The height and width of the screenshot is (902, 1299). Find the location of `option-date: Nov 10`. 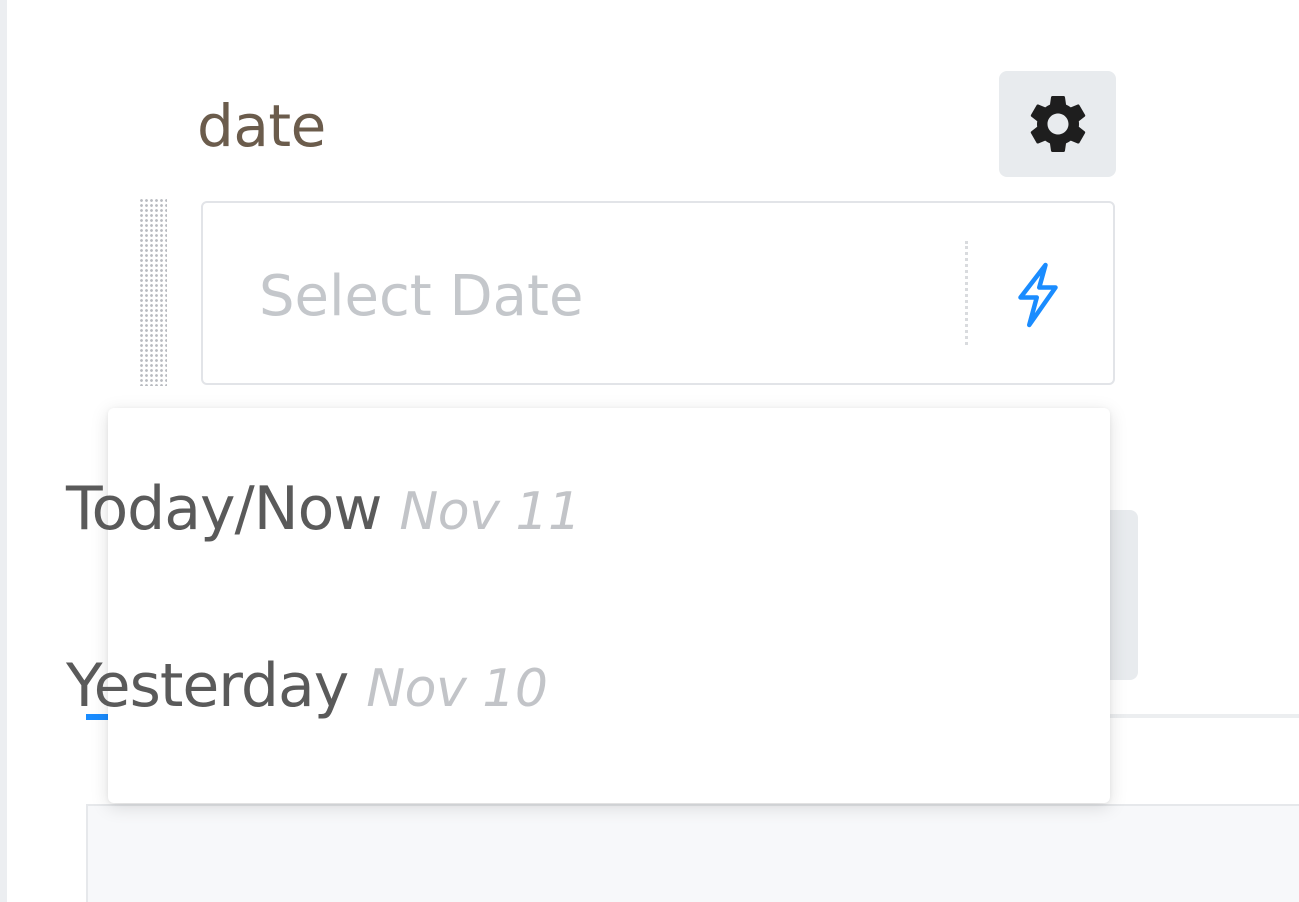

option-date: Nov 10 is located at coordinates (457, 689).